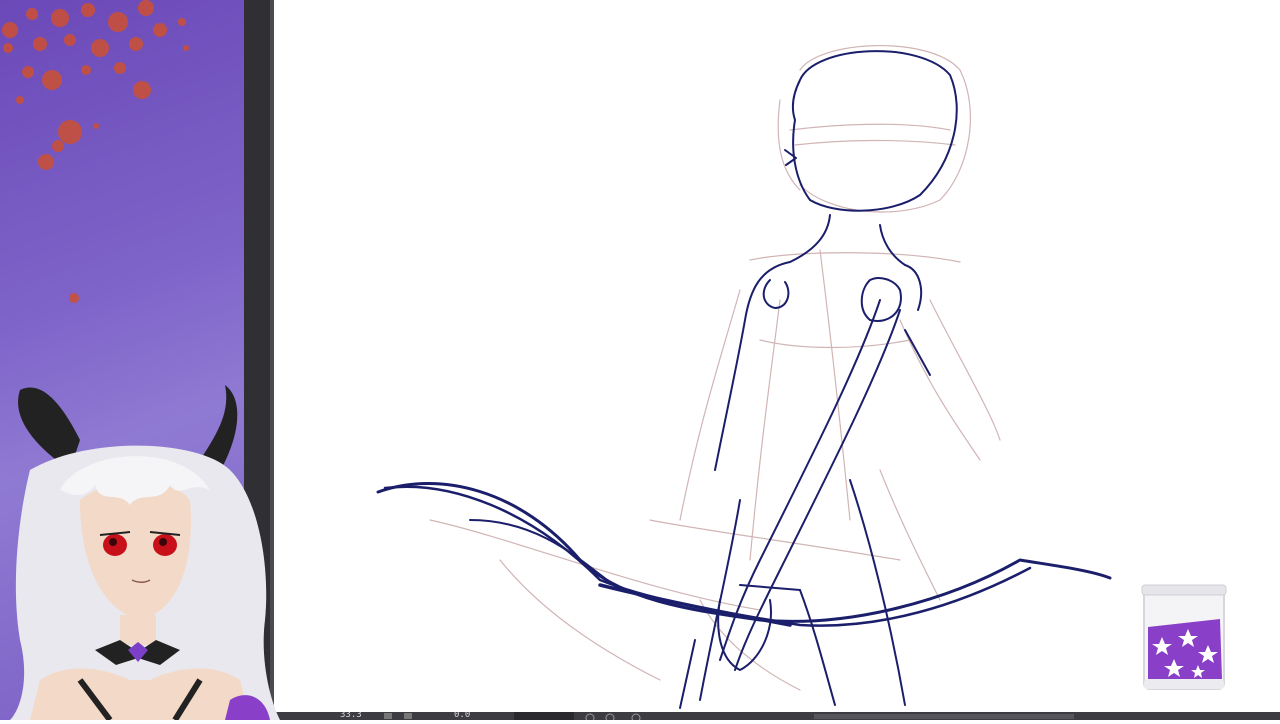 This screenshot has width=1280, height=724. What do you see at coordinates (610, 716) in the screenshot?
I see `rotate-right-icon` at bounding box center [610, 716].